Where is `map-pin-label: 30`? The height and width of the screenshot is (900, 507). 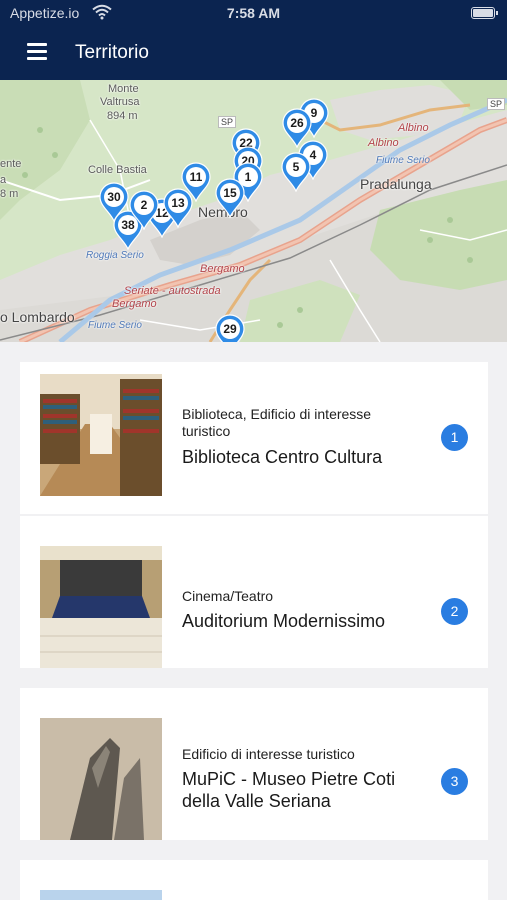
map-pin-label: 30 is located at coordinates (114, 197).